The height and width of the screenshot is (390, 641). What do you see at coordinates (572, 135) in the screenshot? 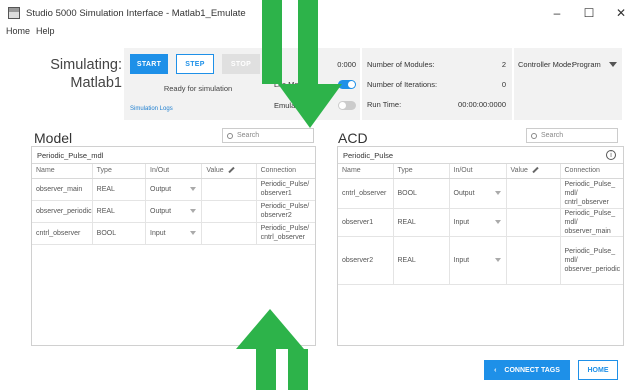
I see `acd-search-input: Search` at bounding box center [572, 135].